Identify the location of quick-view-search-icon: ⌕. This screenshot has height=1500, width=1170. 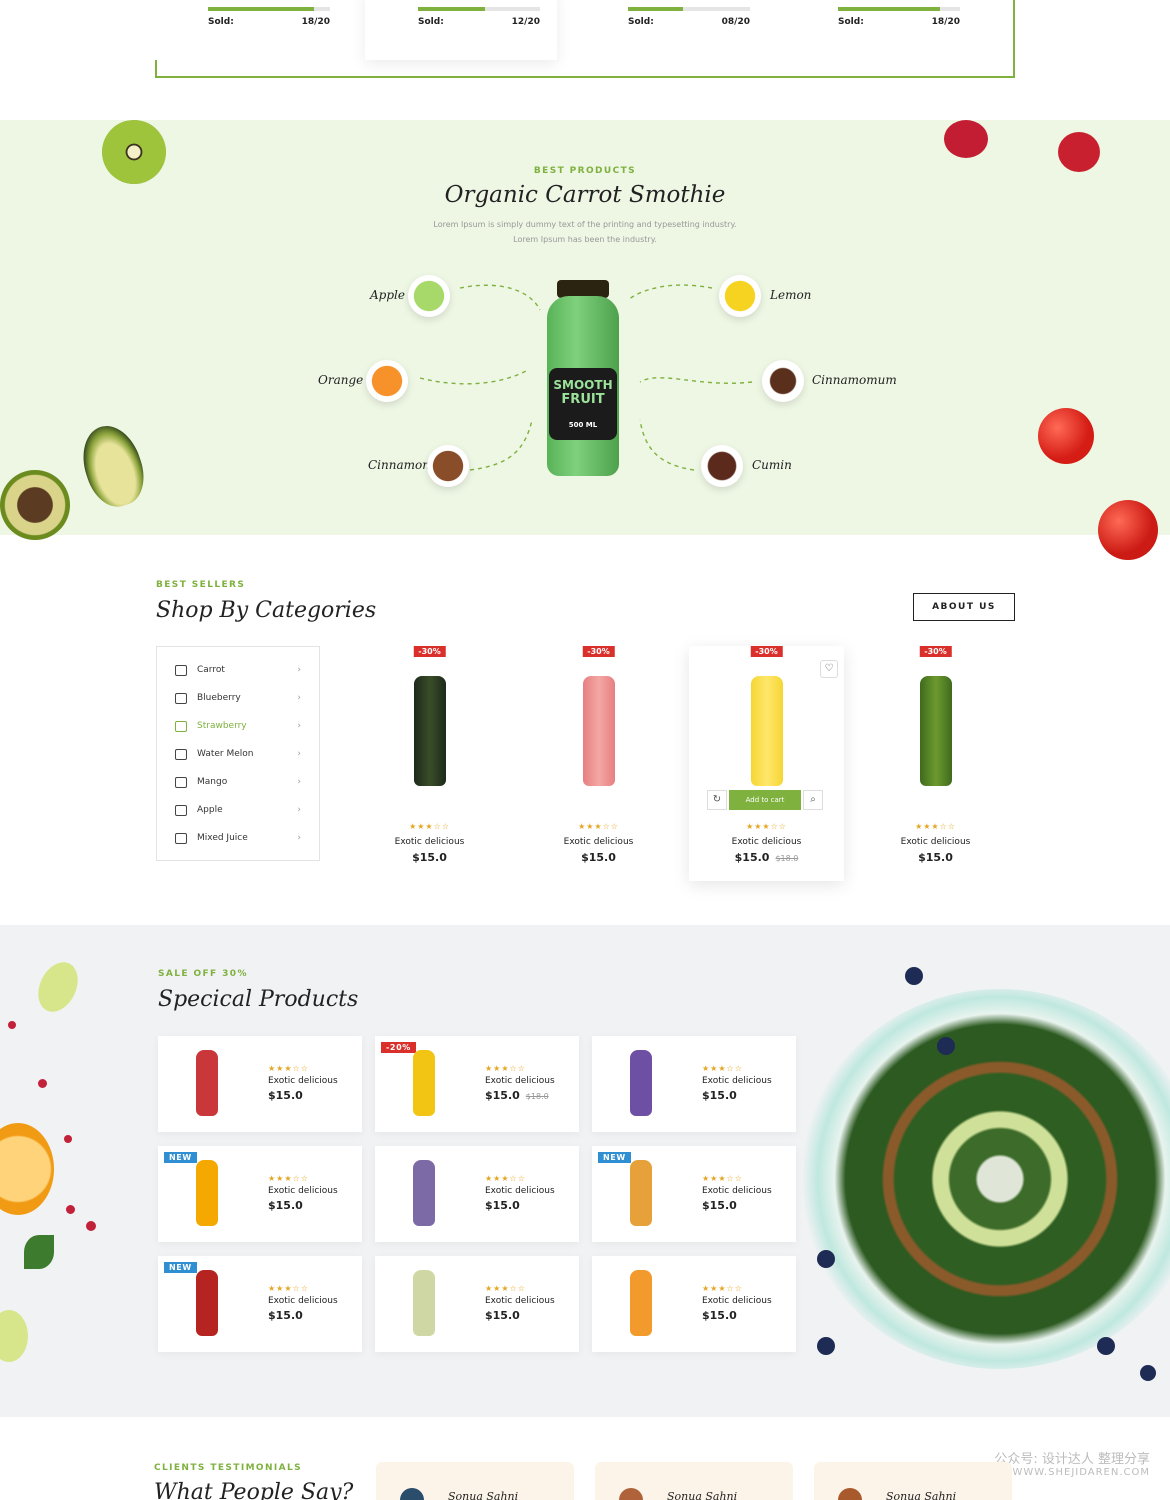
(813, 800).